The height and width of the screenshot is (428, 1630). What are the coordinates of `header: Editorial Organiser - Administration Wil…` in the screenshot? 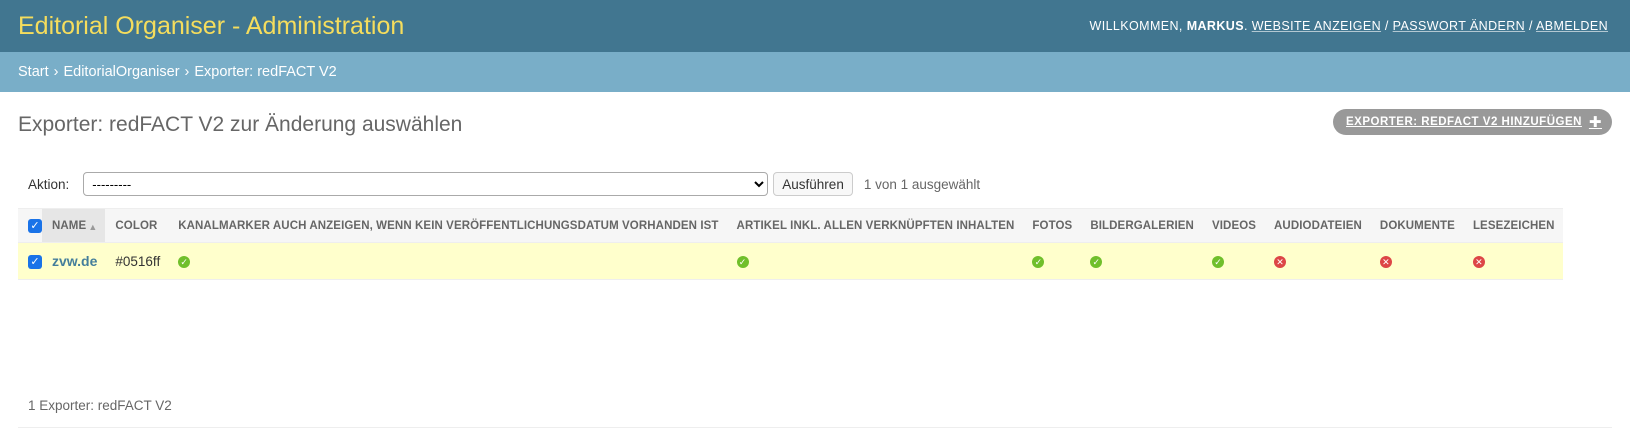 It's located at (815, 26).